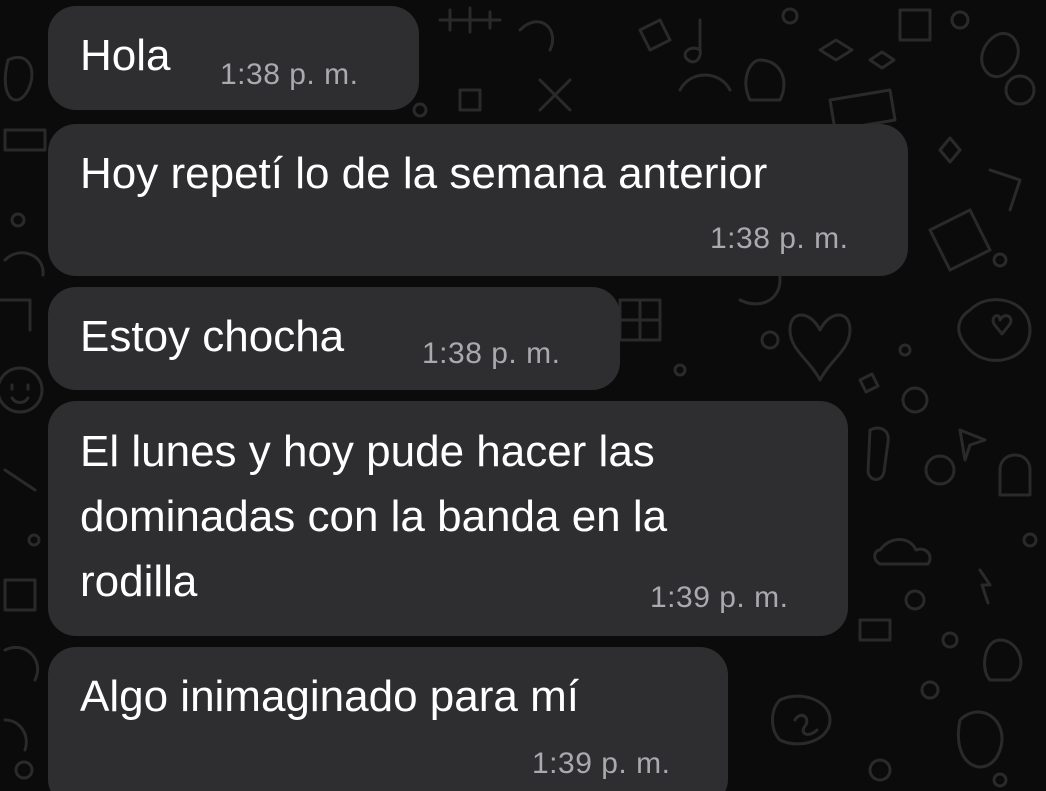 The image size is (1046, 791). What do you see at coordinates (212, 336) in the screenshot?
I see `message-text: Estoy chocha` at bounding box center [212, 336].